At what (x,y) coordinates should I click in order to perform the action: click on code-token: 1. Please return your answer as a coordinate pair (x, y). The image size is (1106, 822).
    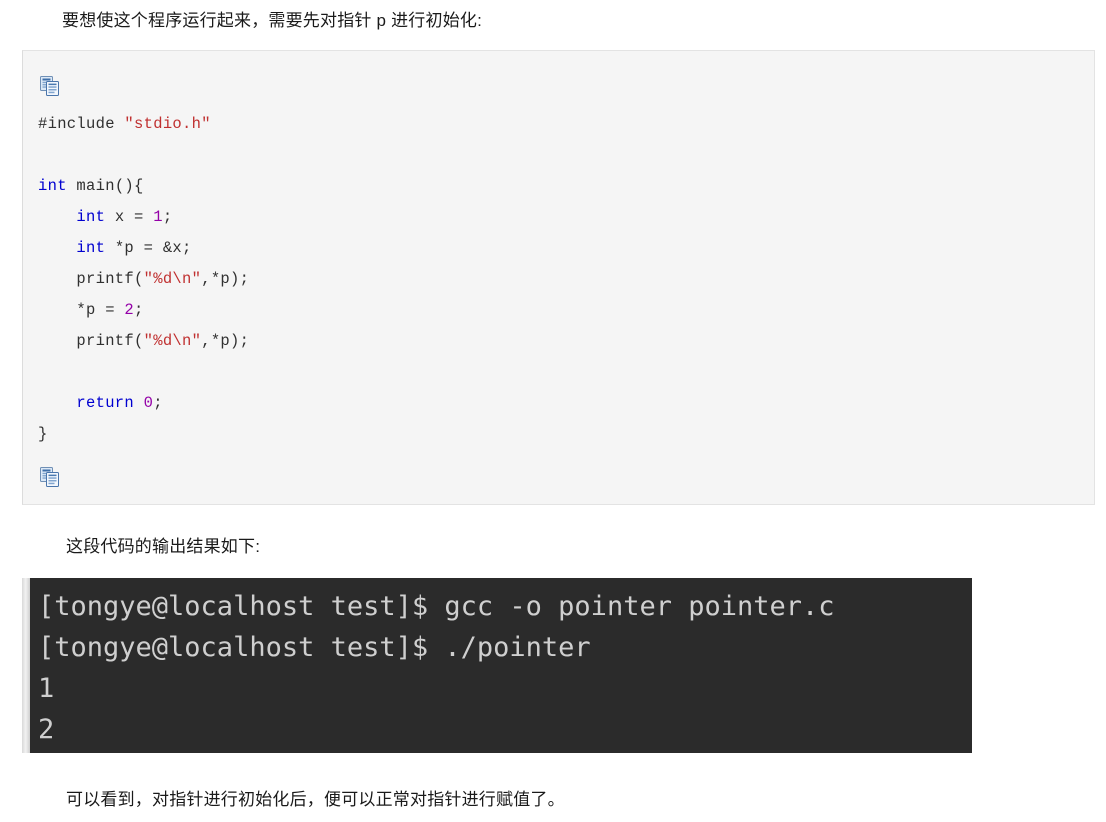
    Looking at the image, I should click on (158, 217).